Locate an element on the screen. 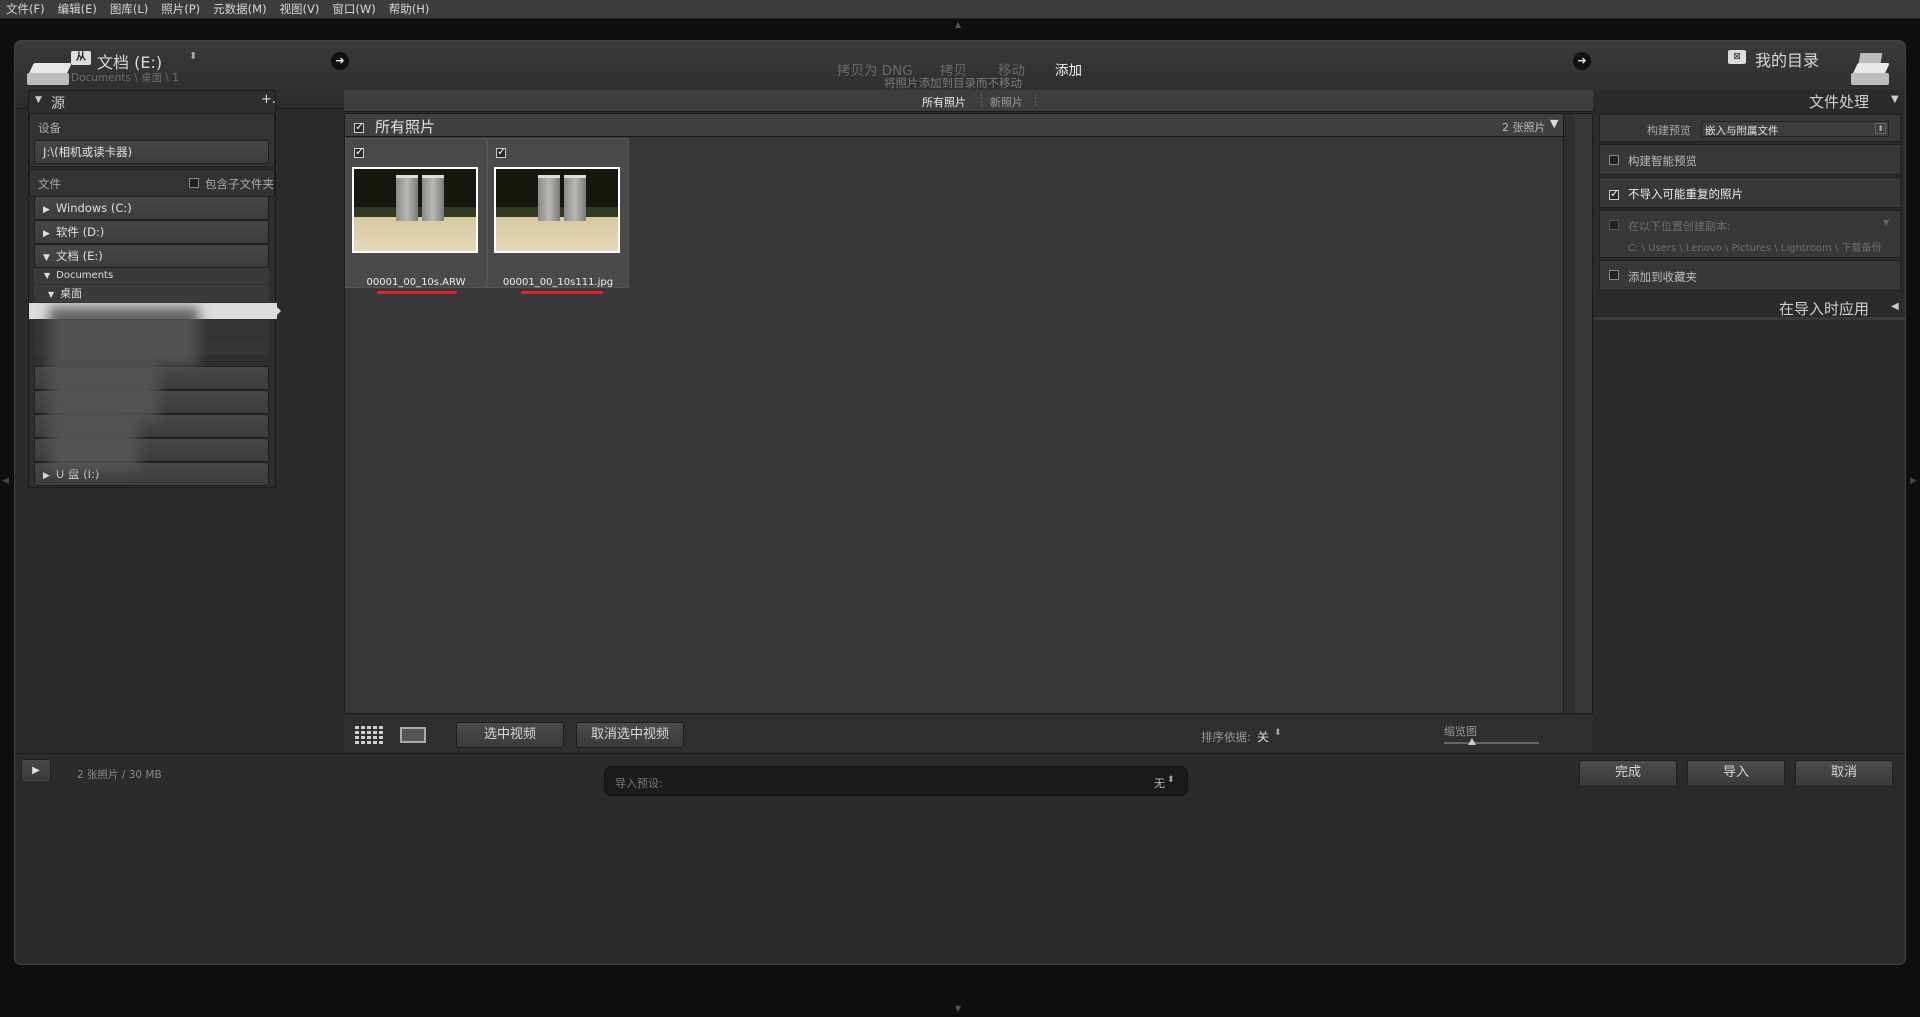  file-handling-header: 文件处理 ▼ is located at coordinates (1749, 101).